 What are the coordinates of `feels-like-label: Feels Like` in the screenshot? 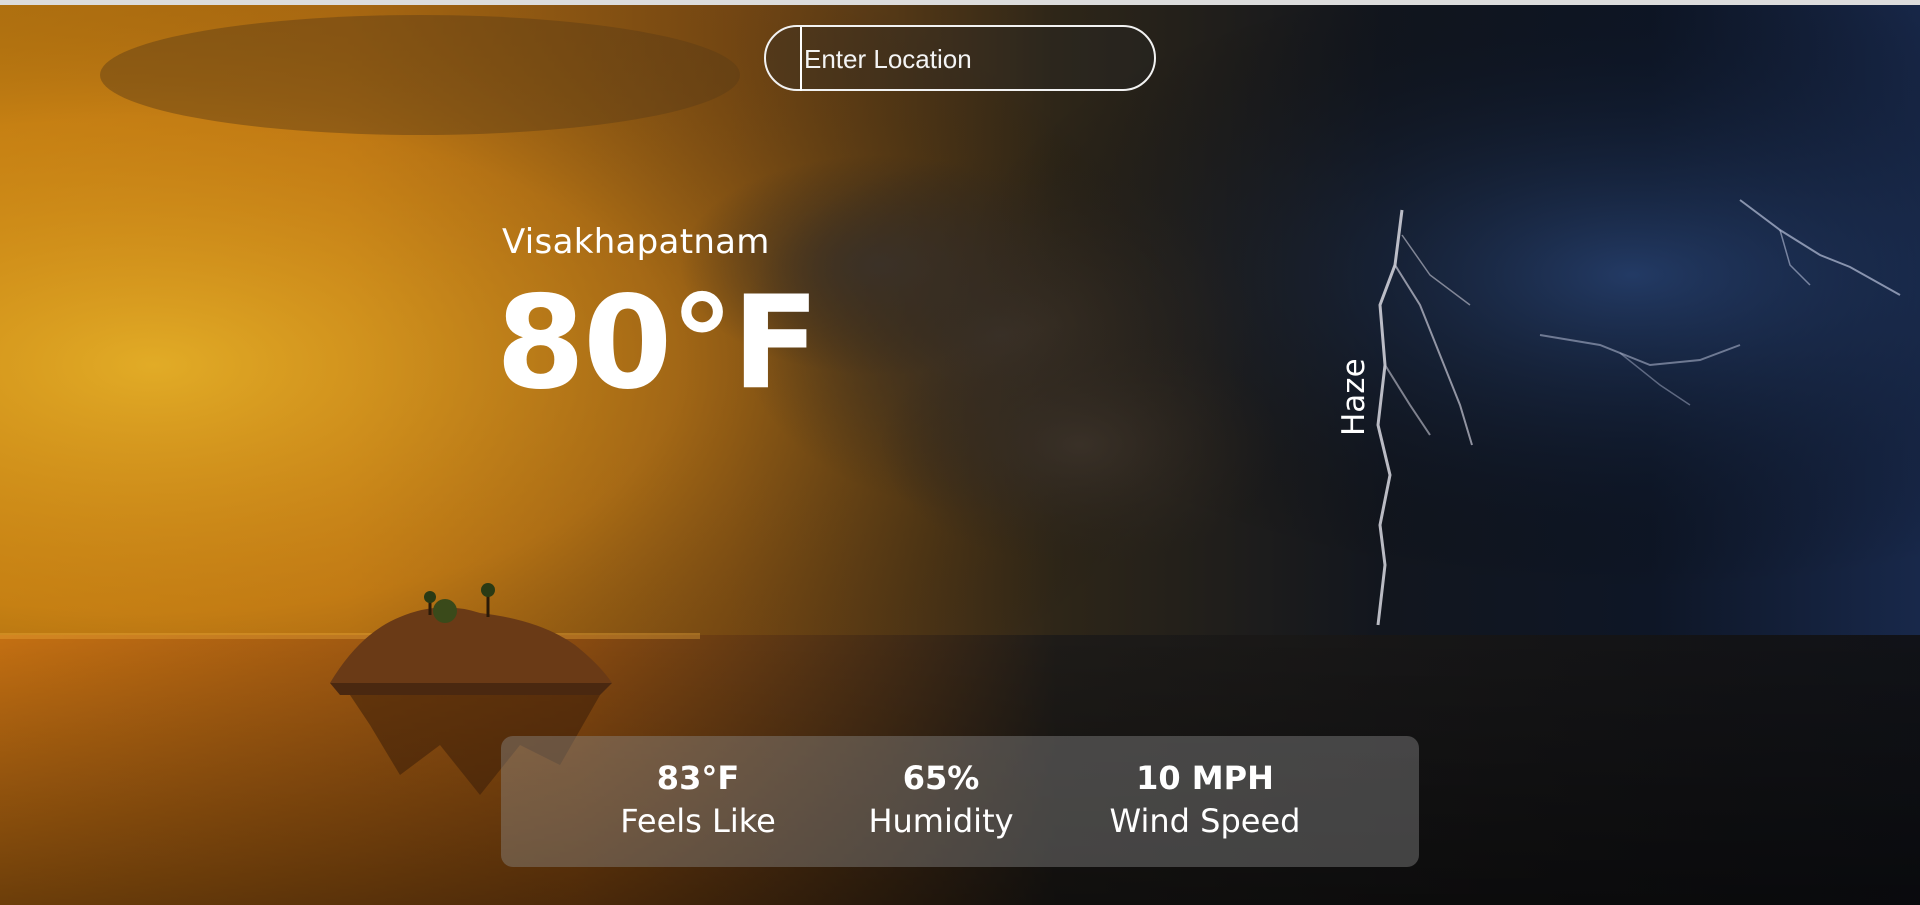 It's located at (698, 821).